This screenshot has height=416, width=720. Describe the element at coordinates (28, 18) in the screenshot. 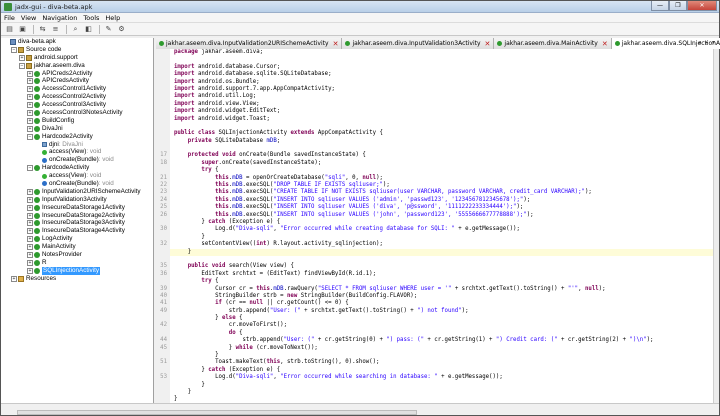

I see `menu-view: View` at that location.